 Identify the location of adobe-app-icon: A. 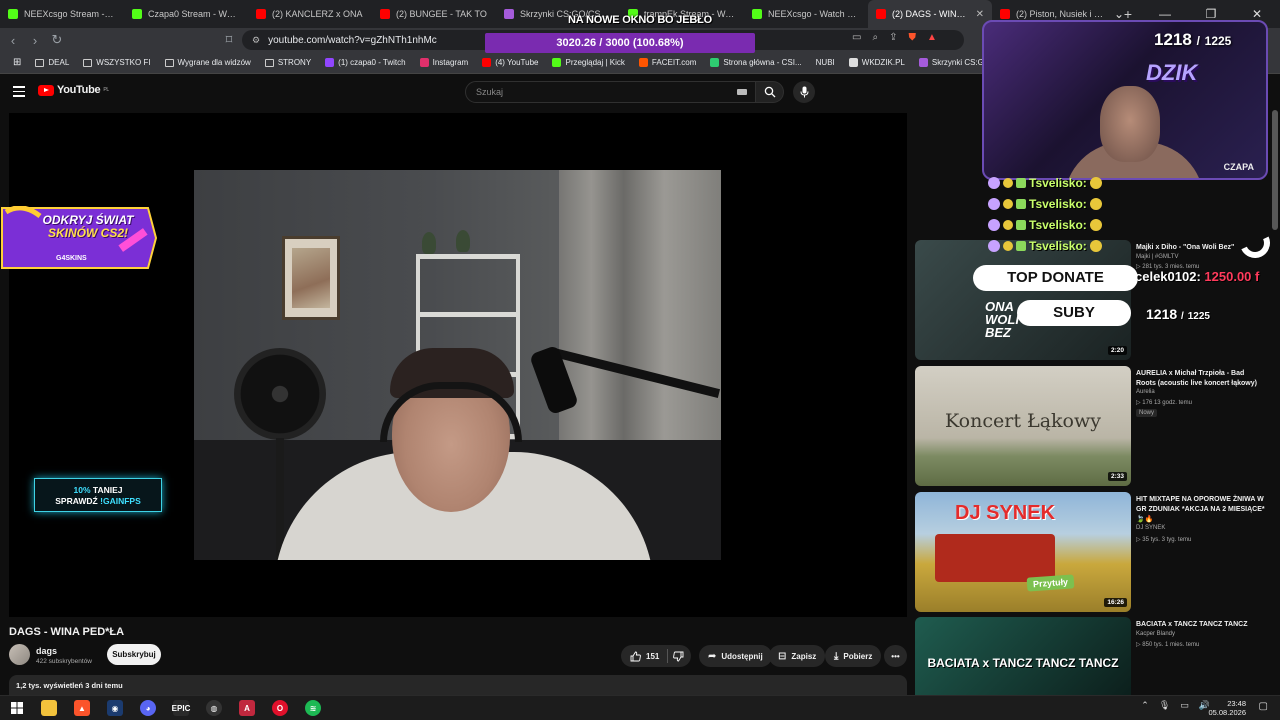
(247, 708).